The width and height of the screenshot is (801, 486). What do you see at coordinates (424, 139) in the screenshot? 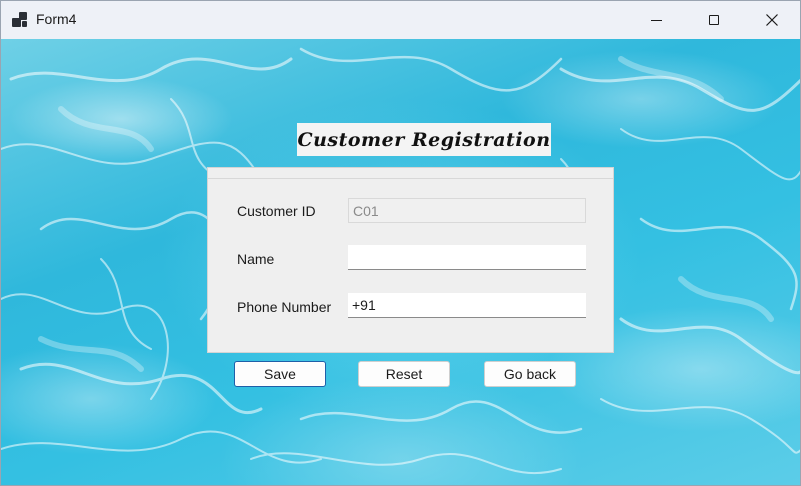
I see `form-heading: Customer Registration` at bounding box center [424, 139].